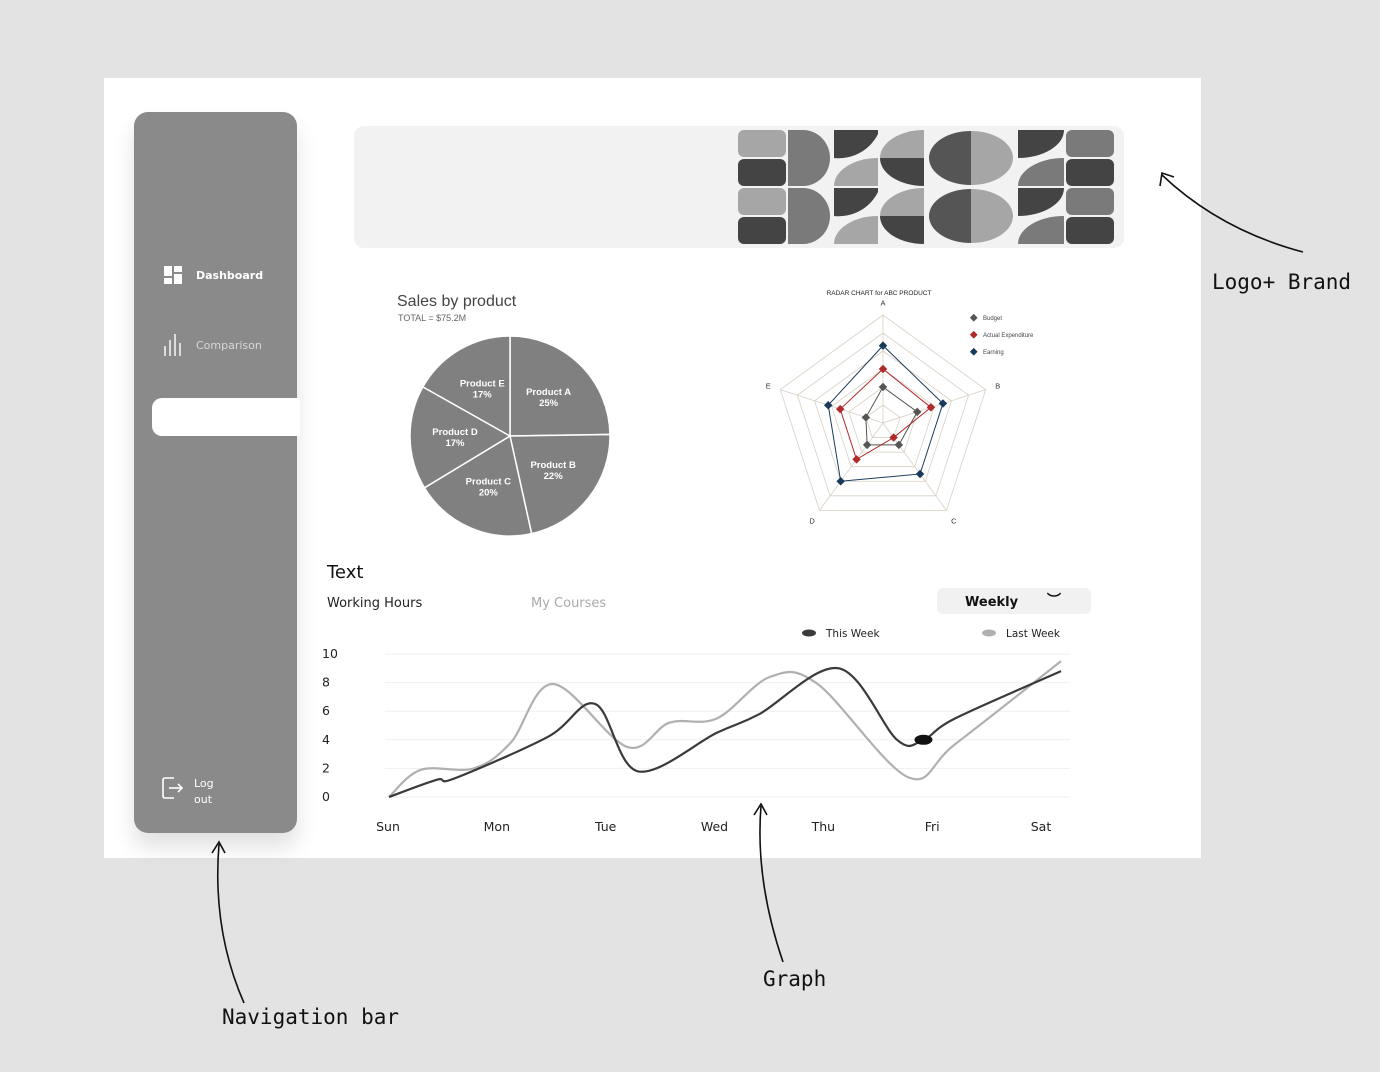 The width and height of the screenshot is (1380, 1072). What do you see at coordinates (489, 482) in the screenshot?
I see `pie-slice-label: Product C` at bounding box center [489, 482].